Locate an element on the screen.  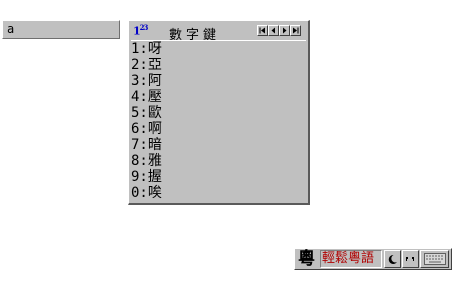
candidate-item: 8:雅 is located at coordinates (146, 161).